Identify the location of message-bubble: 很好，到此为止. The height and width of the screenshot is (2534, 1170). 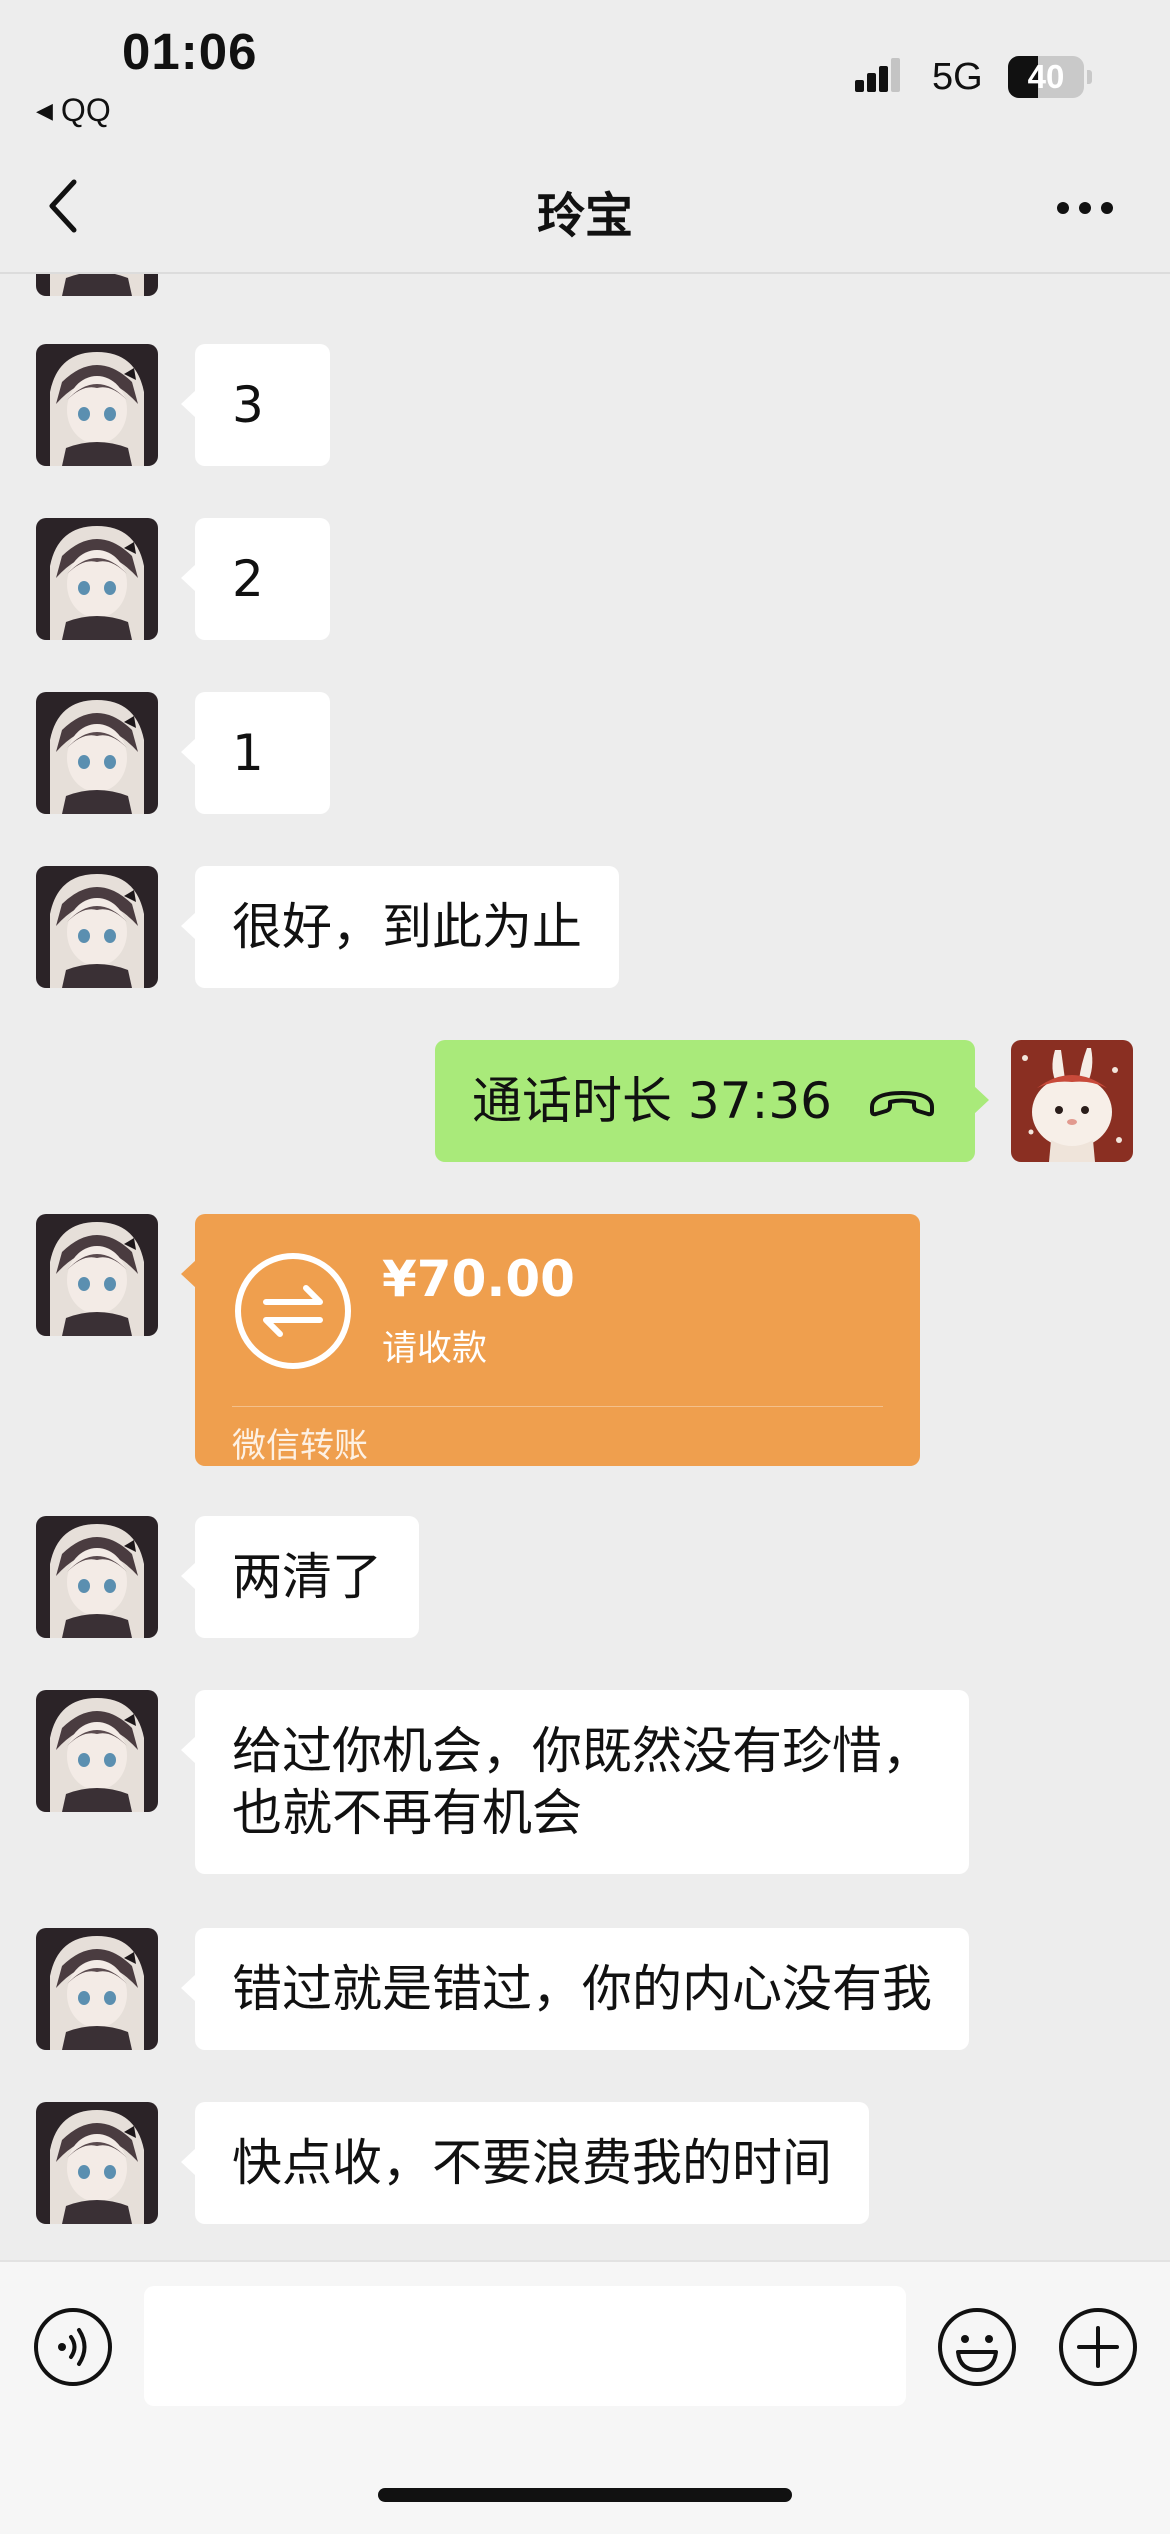
(400, 927).